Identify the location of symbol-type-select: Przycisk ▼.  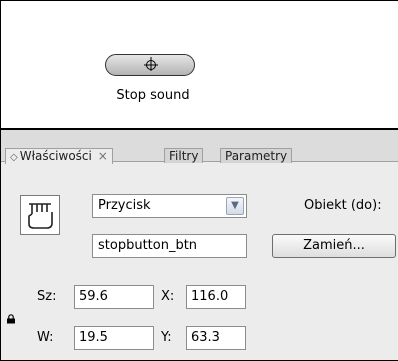
(169, 206).